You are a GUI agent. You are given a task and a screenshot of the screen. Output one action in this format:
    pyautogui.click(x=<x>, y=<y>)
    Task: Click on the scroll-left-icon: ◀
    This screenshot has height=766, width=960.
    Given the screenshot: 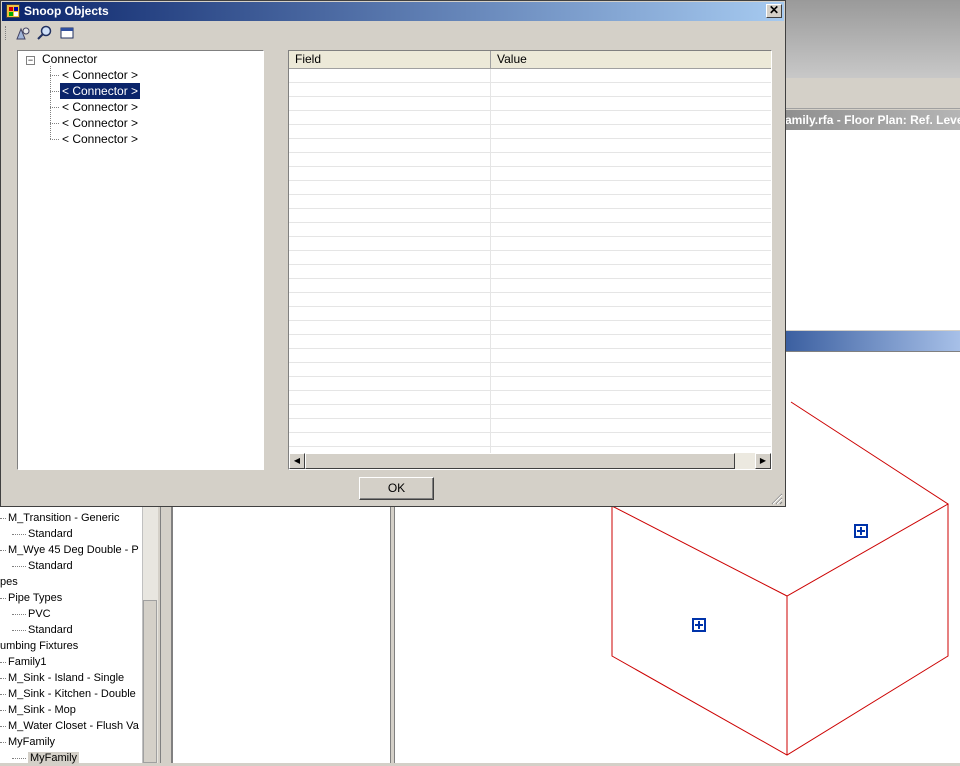 What is the action you would take?
    pyautogui.click(x=297, y=461)
    